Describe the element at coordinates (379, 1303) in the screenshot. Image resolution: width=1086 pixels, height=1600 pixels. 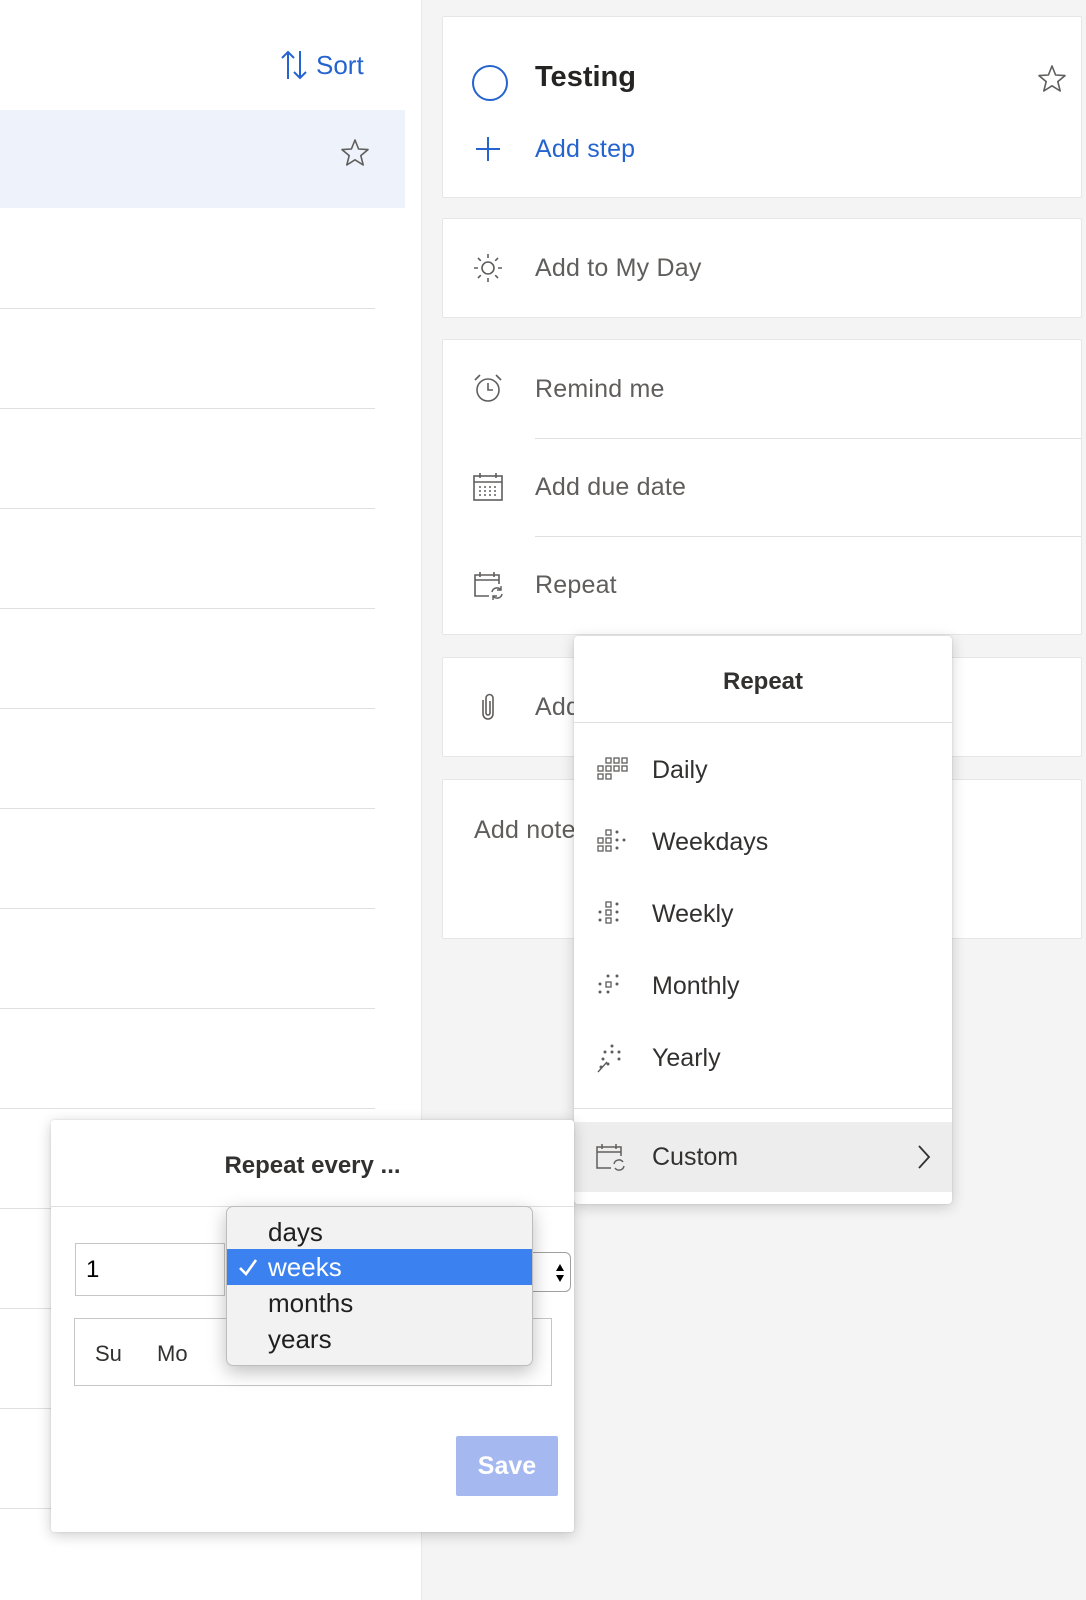
I see `unit-option-months: months` at that location.